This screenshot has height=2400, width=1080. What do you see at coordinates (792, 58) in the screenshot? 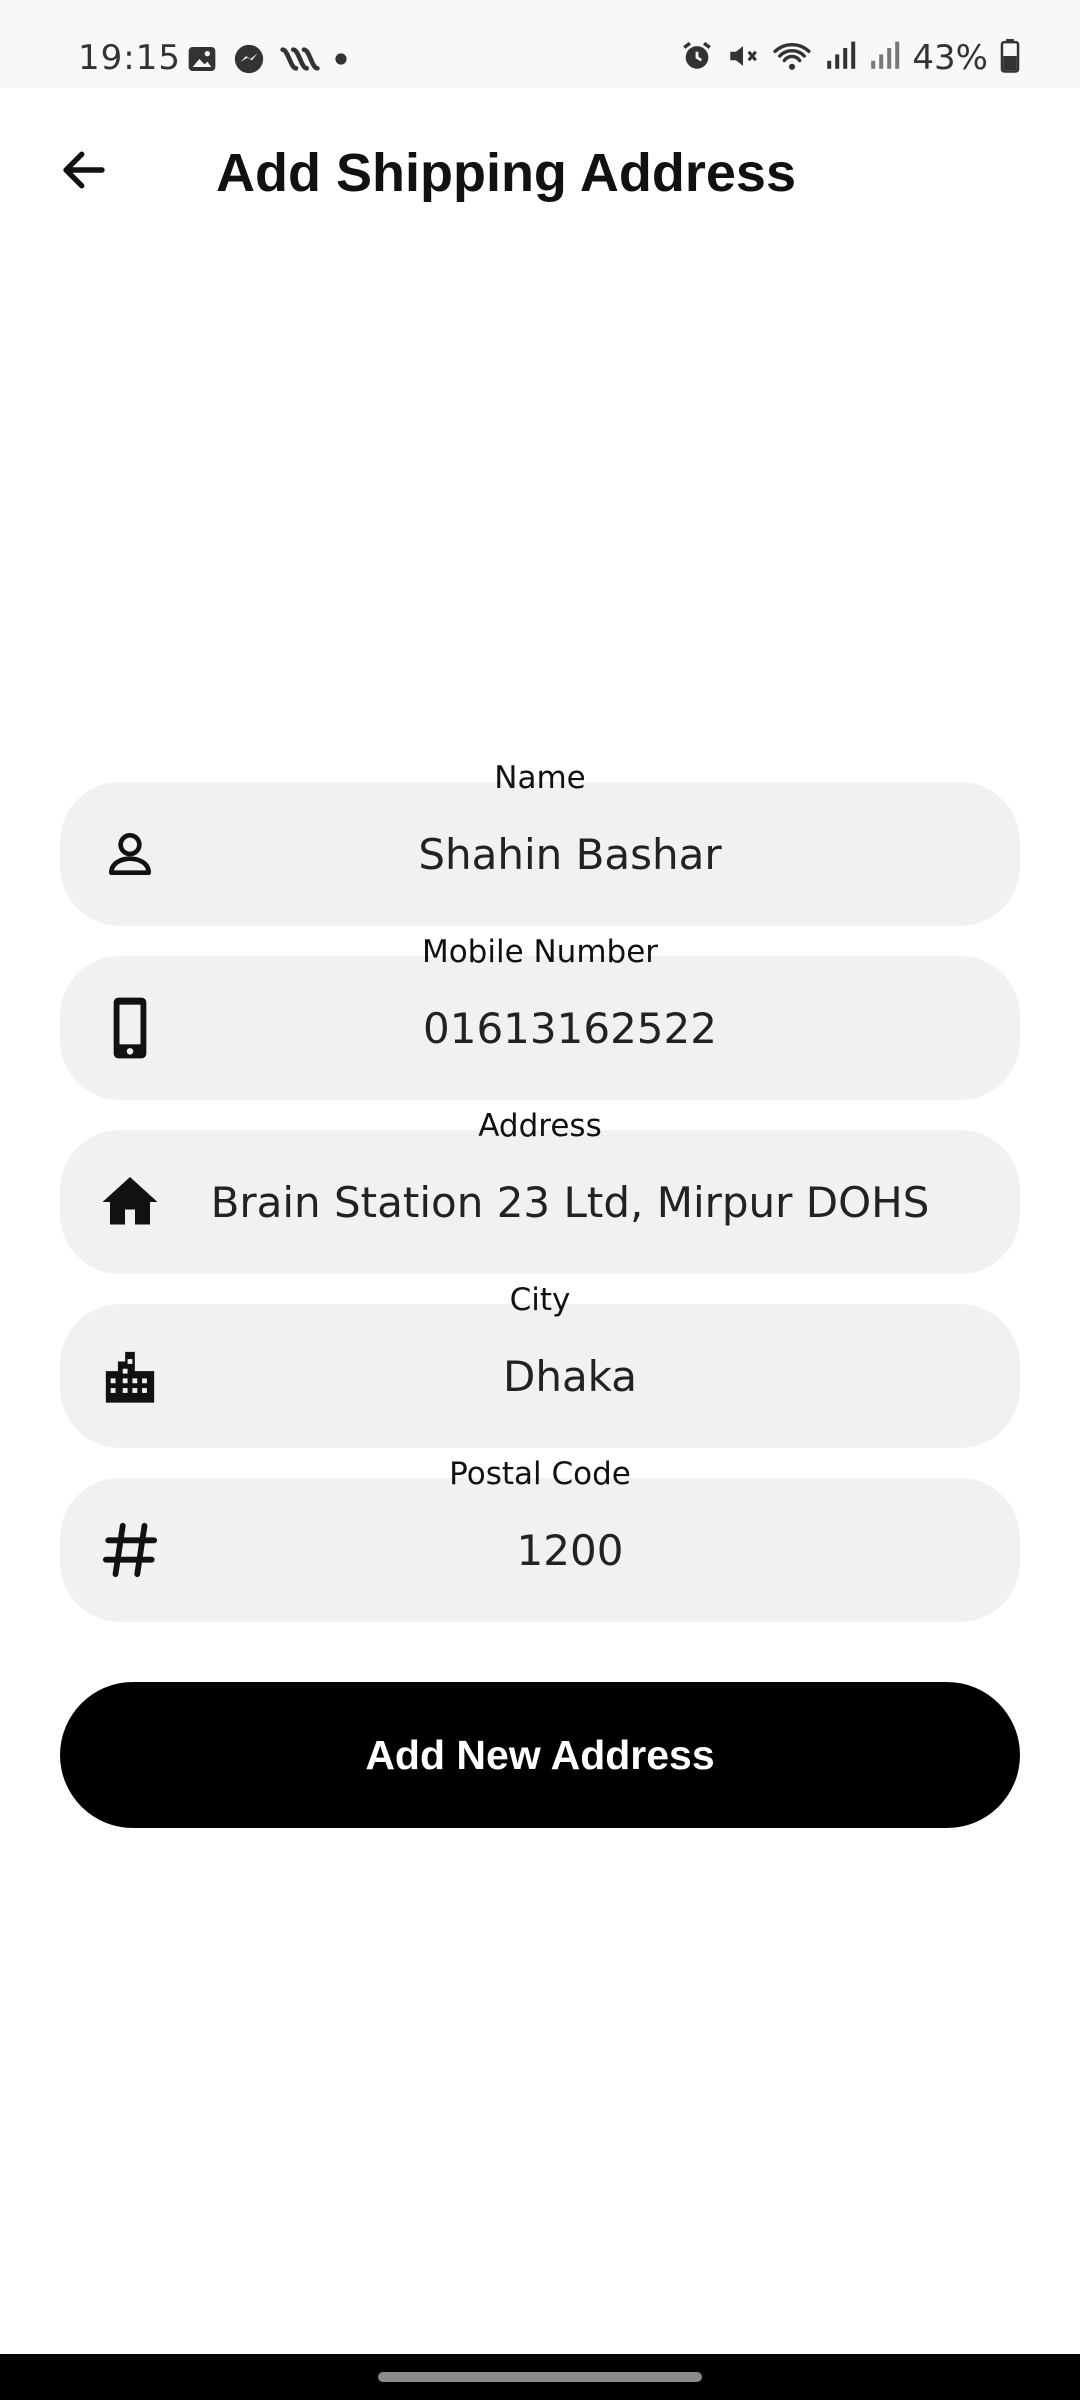
I see `wifi-icon` at bounding box center [792, 58].